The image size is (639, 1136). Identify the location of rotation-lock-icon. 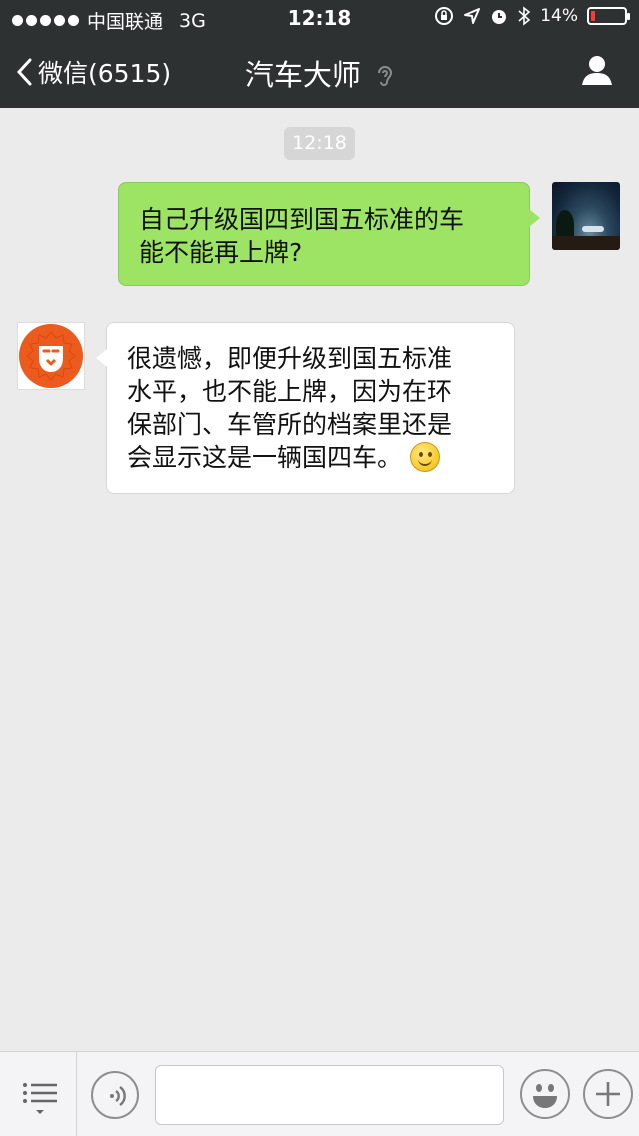
(444, 16).